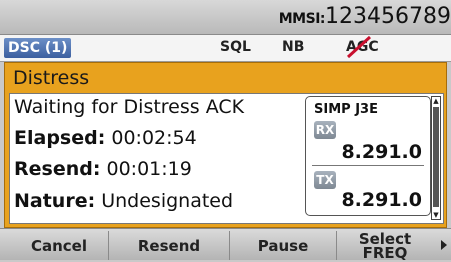  I want to click on select-freq-line2: FREQ, so click(385, 252).